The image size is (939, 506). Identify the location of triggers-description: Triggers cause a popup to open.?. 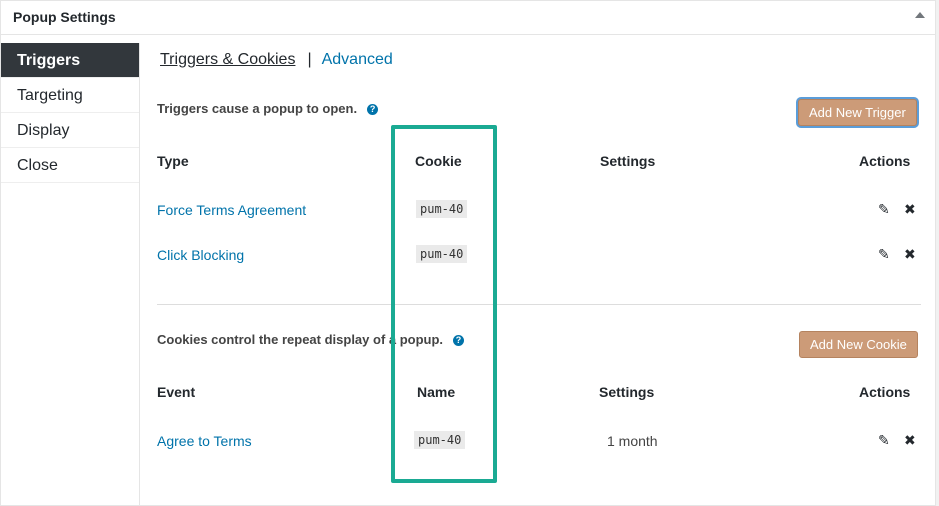
(268, 108).